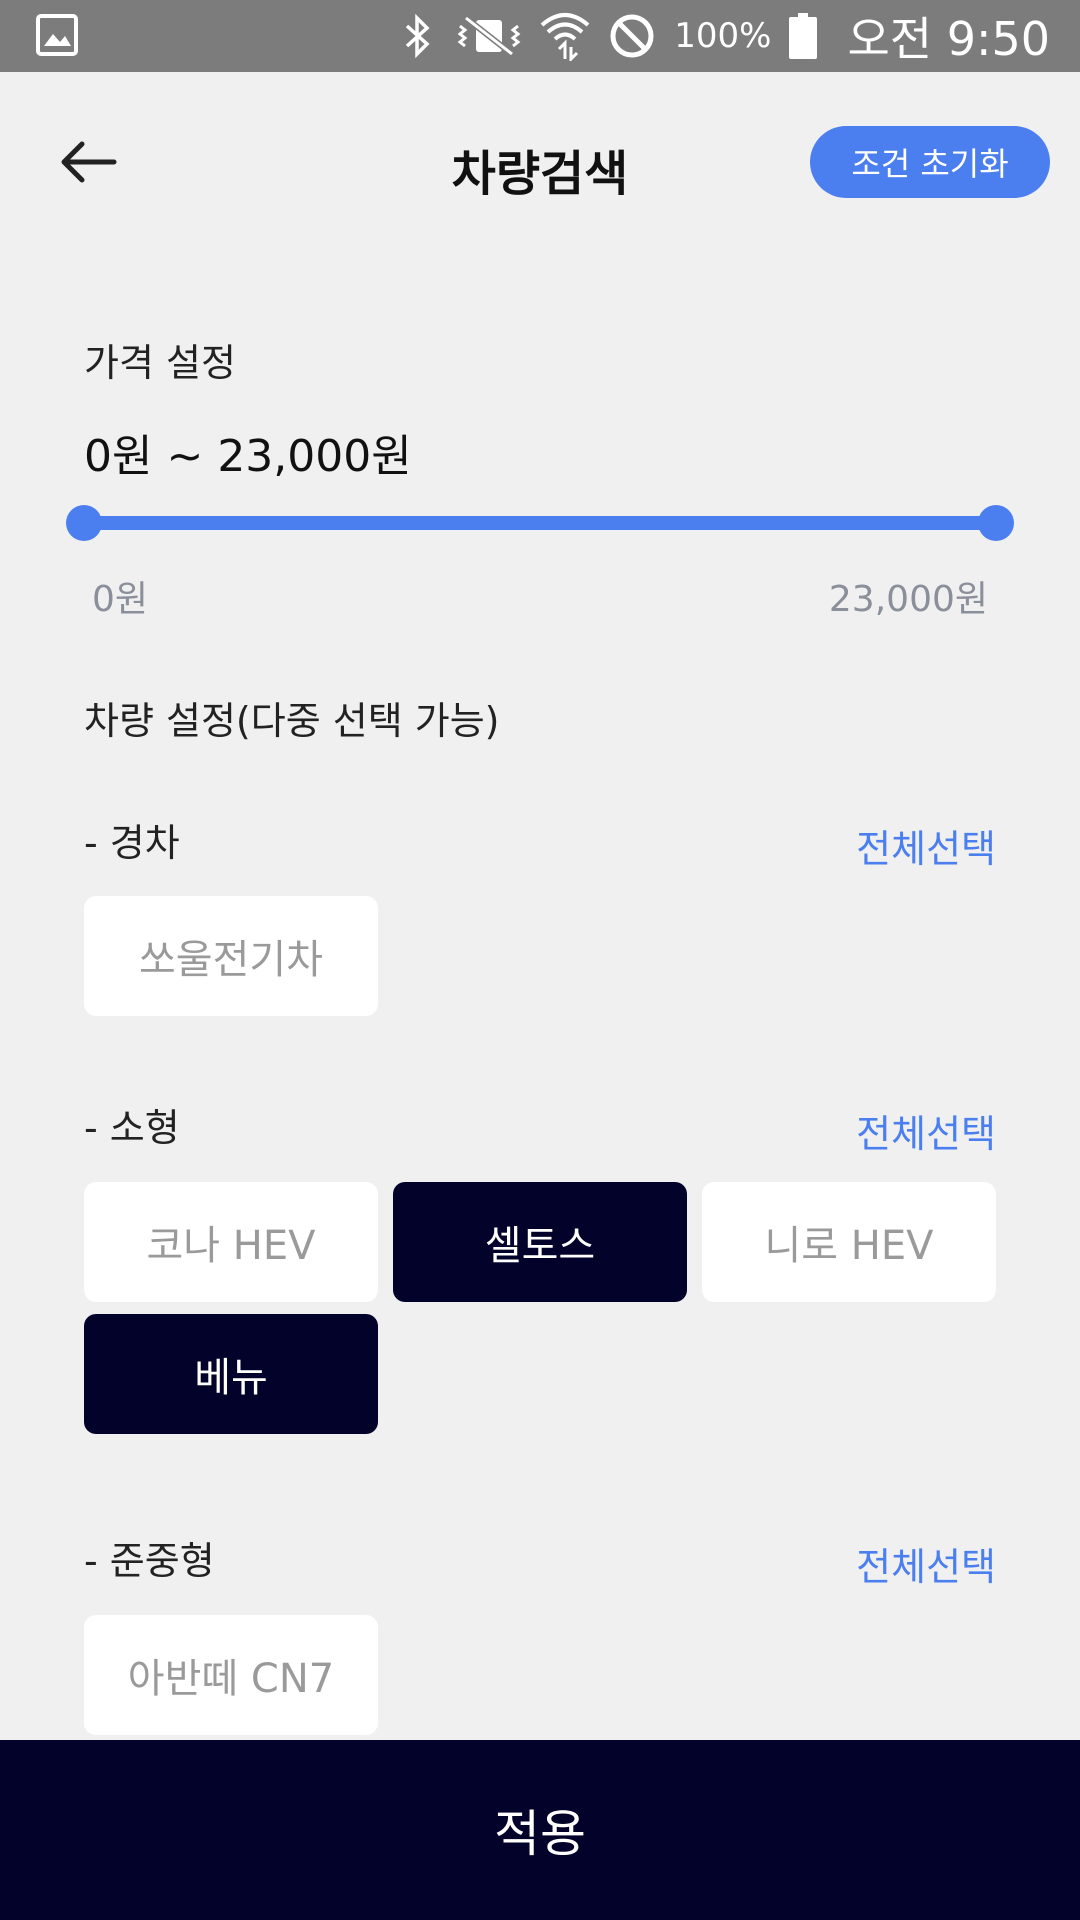 The height and width of the screenshot is (1920, 1080). I want to click on battery-icon, so click(803, 36).